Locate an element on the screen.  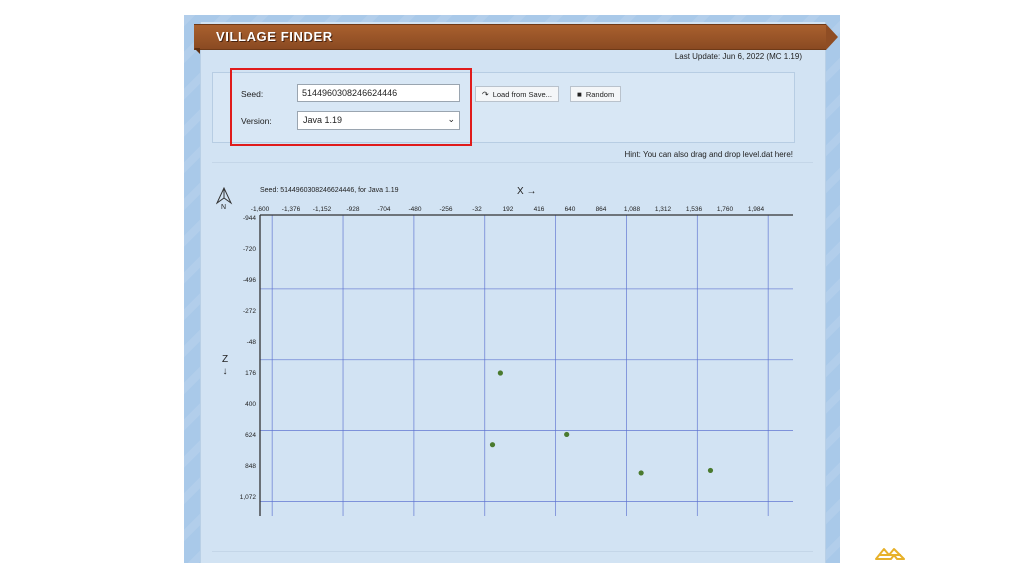
x-tick-label: 640 is located at coordinates (570, 209).